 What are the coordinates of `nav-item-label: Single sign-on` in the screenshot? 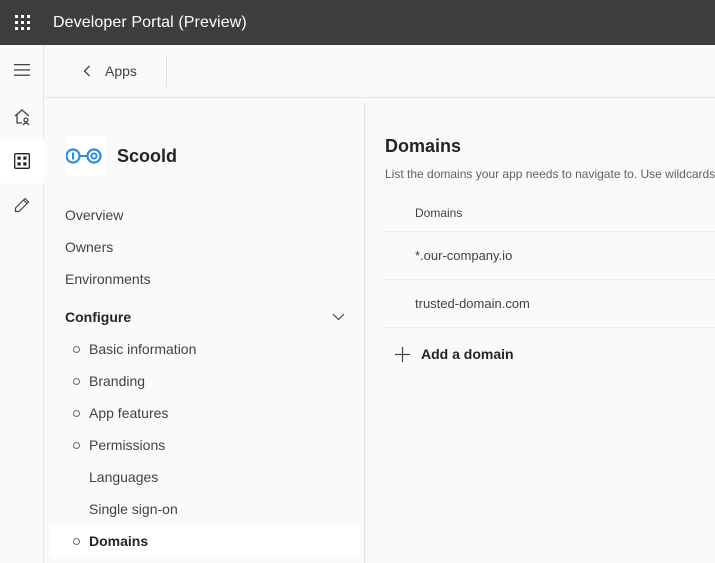 It's located at (133, 509).